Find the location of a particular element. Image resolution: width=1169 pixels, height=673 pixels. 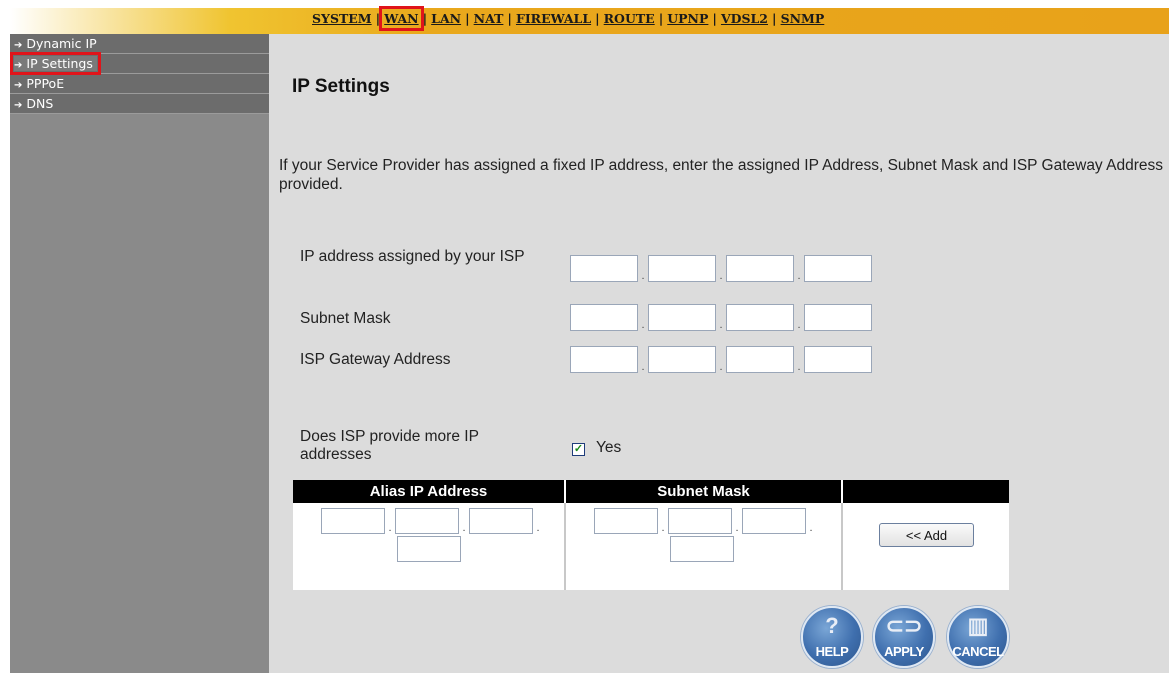

apply-button-label: APPLY is located at coordinates (904, 651).